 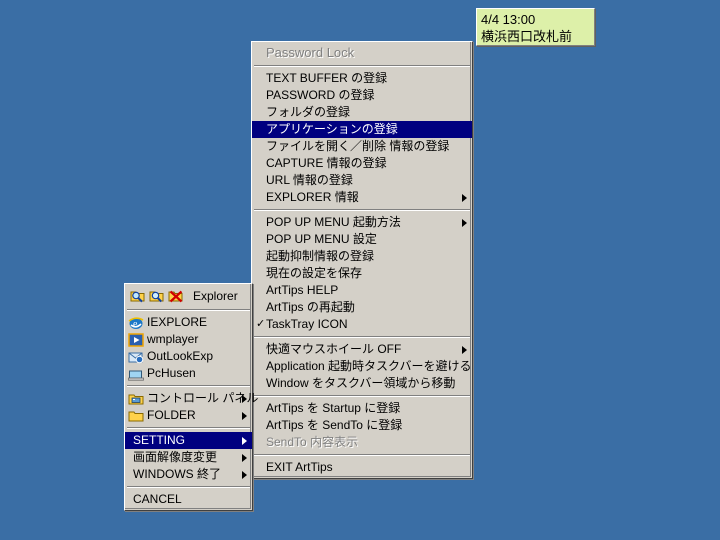 I want to click on menu-item-label: SendTo 内容表示, so click(x=312, y=442).